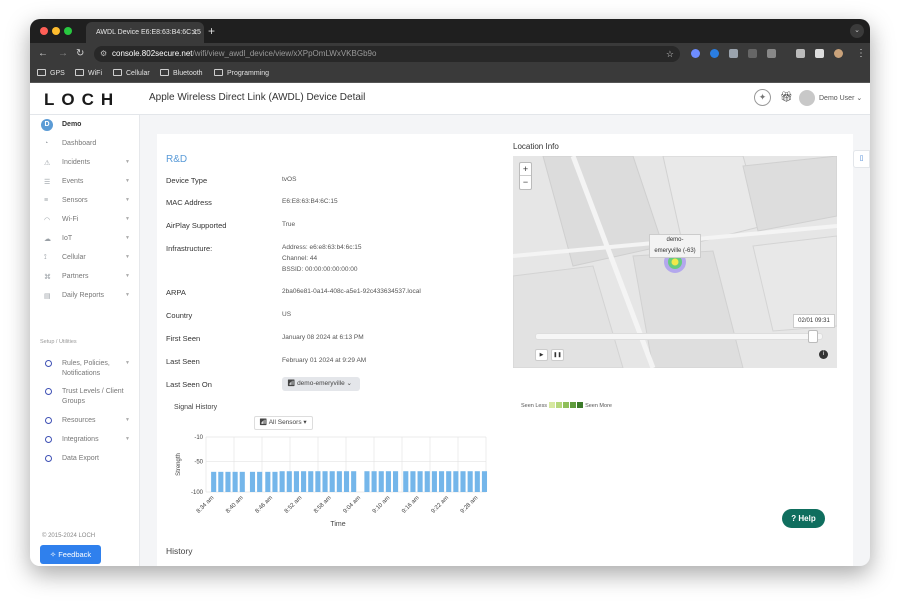 This screenshot has width=900, height=605. What do you see at coordinates (762, 97) in the screenshot?
I see `lightbulb-icon: ✦` at bounding box center [762, 97].